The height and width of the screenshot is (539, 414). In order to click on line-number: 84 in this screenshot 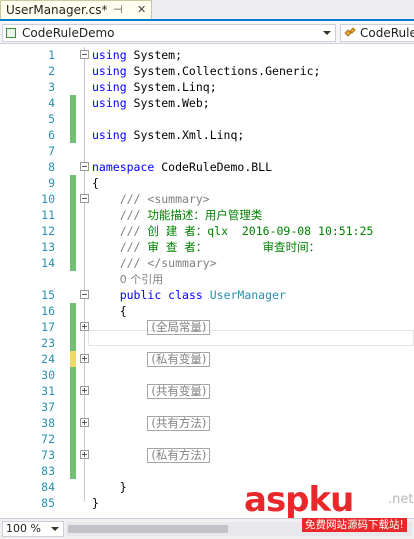, I will do `click(48, 487)`.